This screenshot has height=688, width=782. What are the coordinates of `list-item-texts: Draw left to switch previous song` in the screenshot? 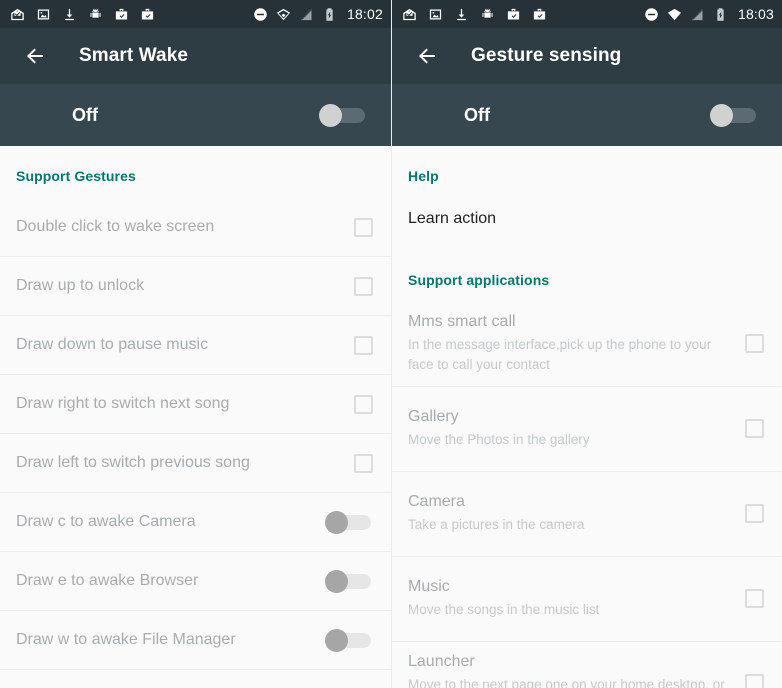 It's located at (185, 463).